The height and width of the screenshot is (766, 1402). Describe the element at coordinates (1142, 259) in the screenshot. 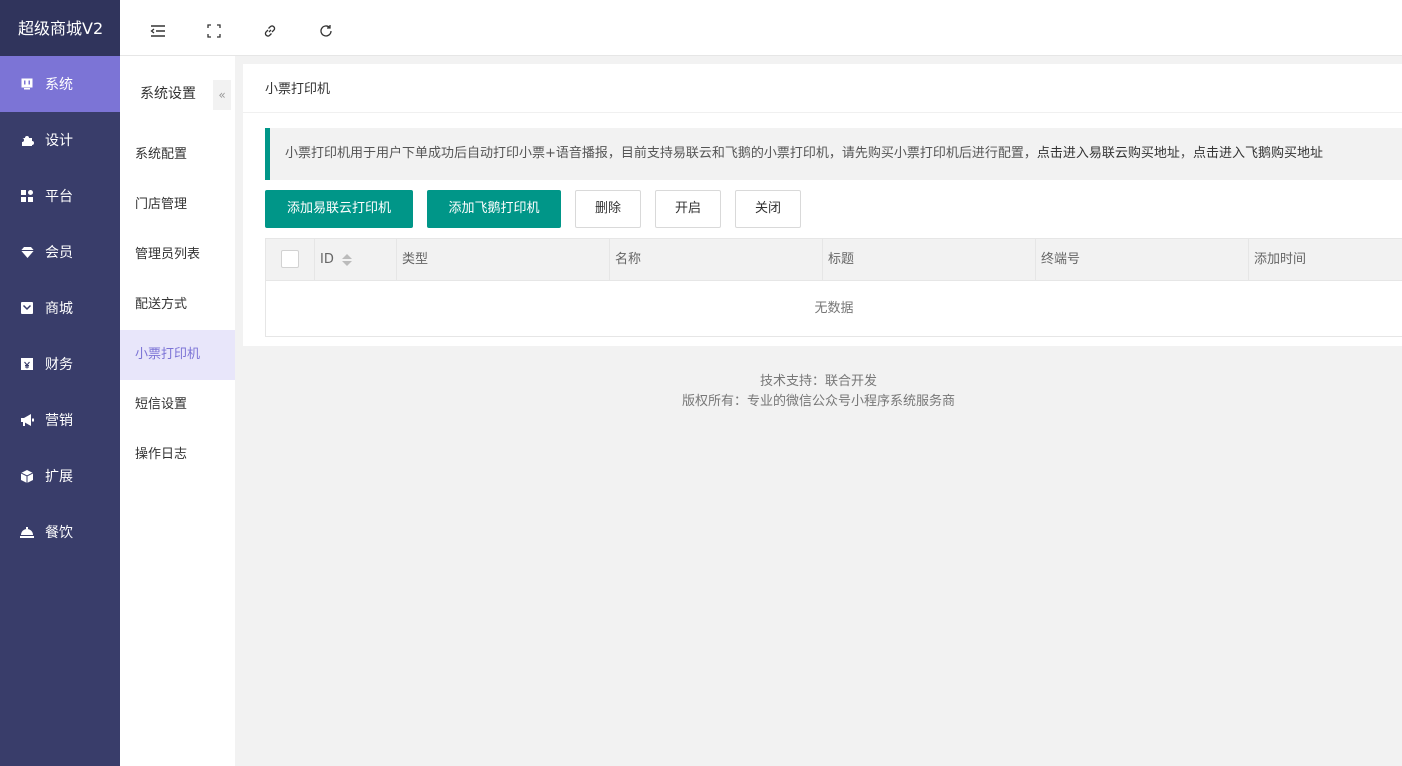

I see `column-header-terminal: 终端号` at that location.